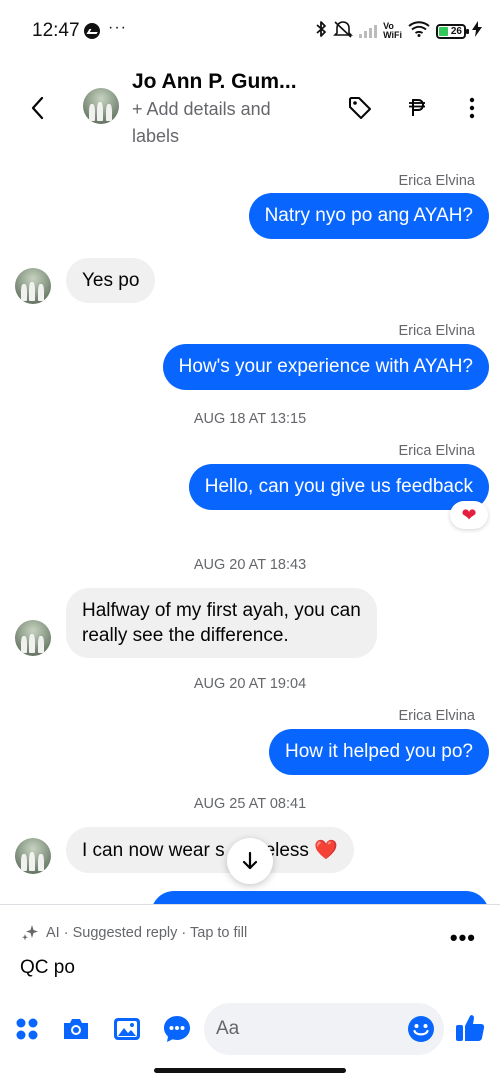 The height and width of the screenshot is (1082, 500). I want to click on battery-icon: 26, so click(452, 31).